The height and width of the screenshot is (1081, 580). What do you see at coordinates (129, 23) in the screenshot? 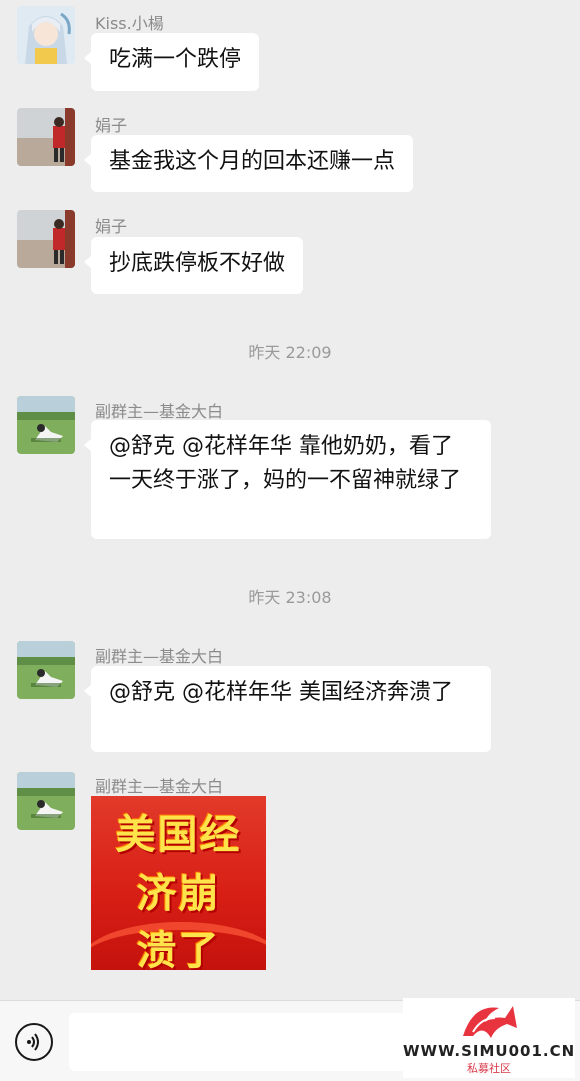
I see `sender-name: Kiss.小楊` at bounding box center [129, 23].